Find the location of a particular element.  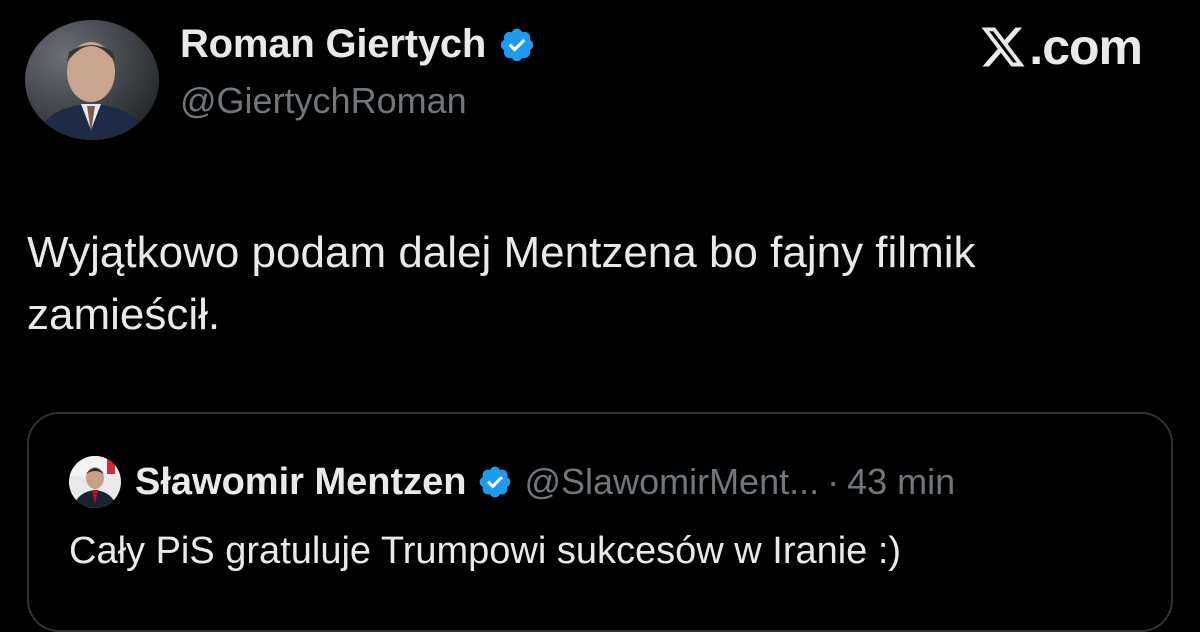

author-handle: @GiertychRoman is located at coordinates (323, 101).